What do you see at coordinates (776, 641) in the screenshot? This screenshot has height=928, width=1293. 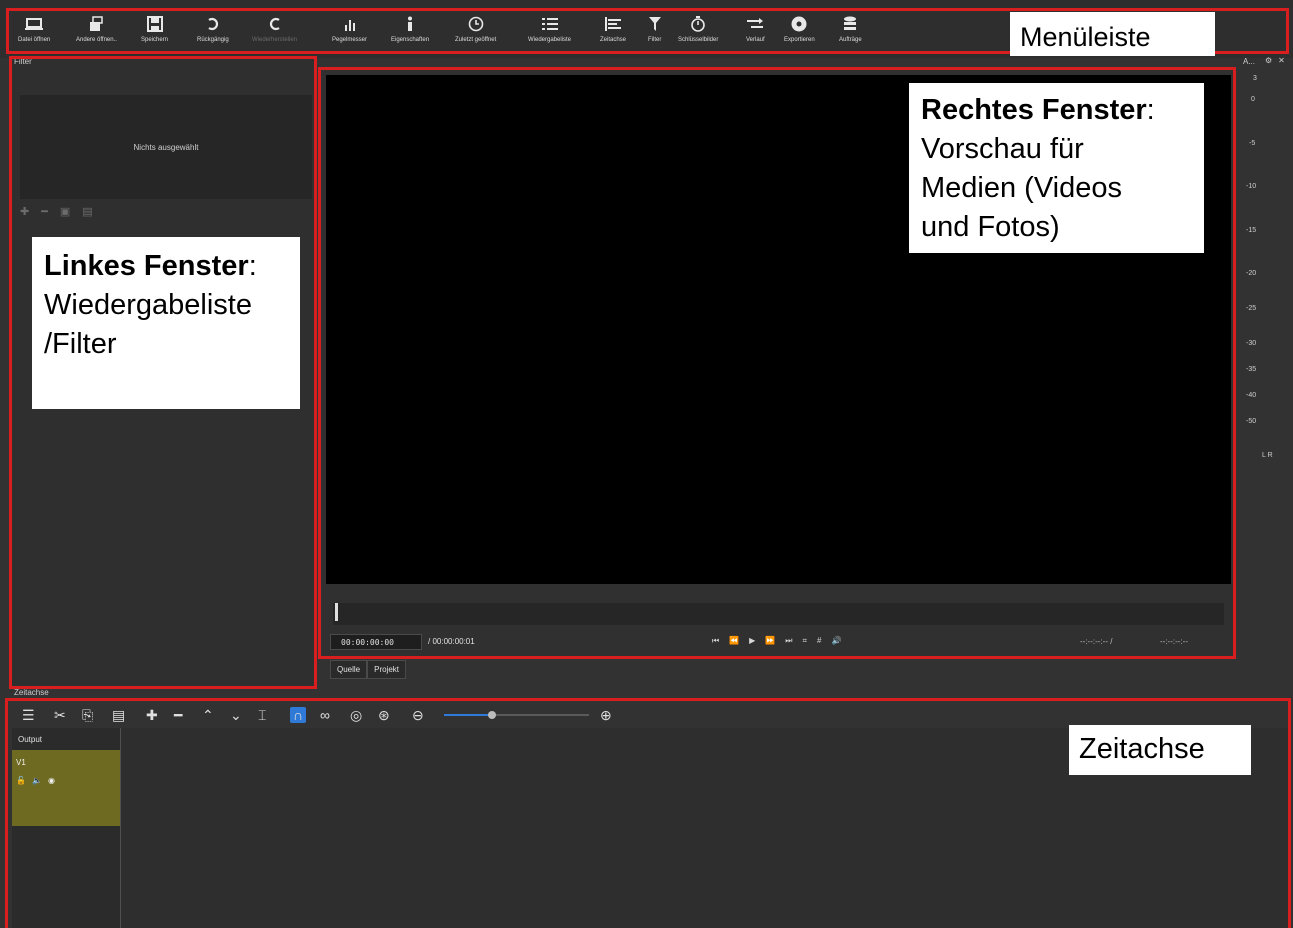 I see `transport-controls: ⏮ ⏪ ▶ ⏩ ⏭ ⌗ # 🔊` at bounding box center [776, 641].